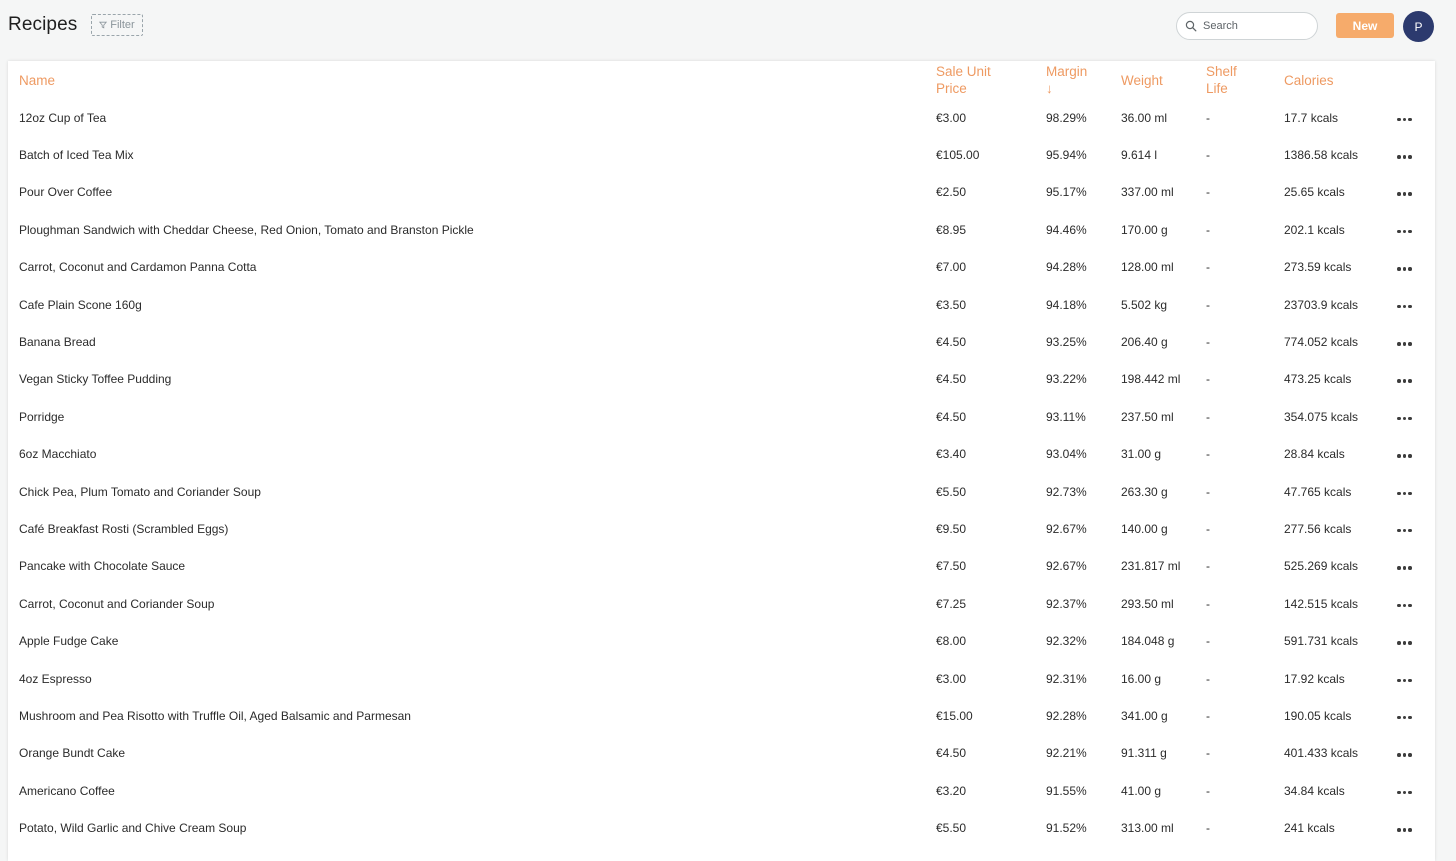 The width and height of the screenshot is (1456, 861). What do you see at coordinates (76, 155) in the screenshot?
I see `recipe-name: Batch of Iced Tea Mix` at bounding box center [76, 155].